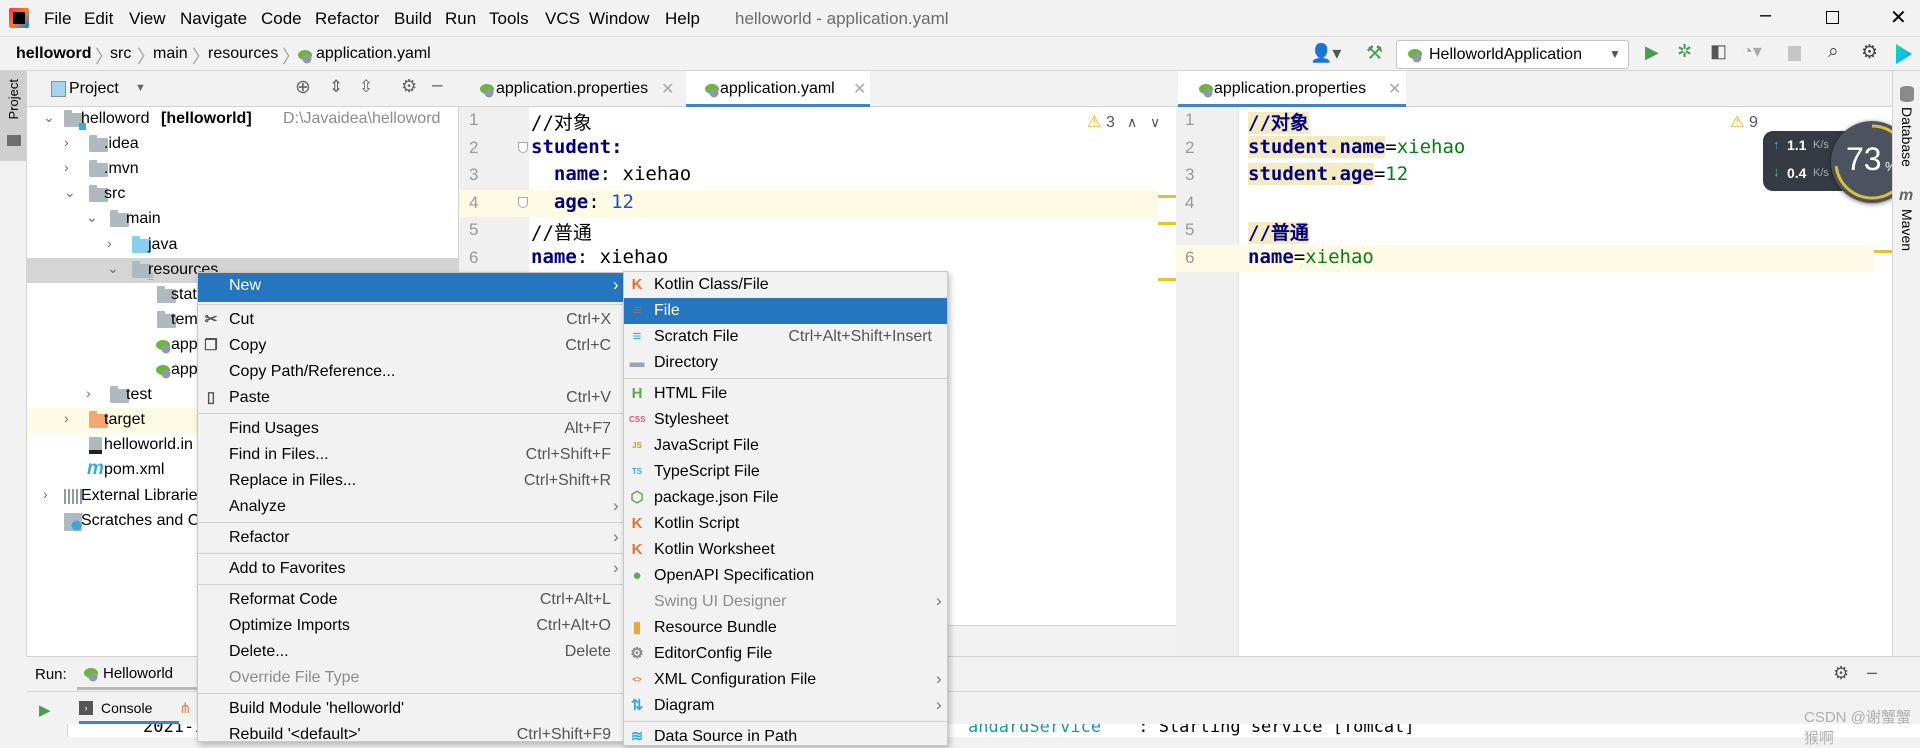  I want to click on stop-icon, so click(1794, 53).